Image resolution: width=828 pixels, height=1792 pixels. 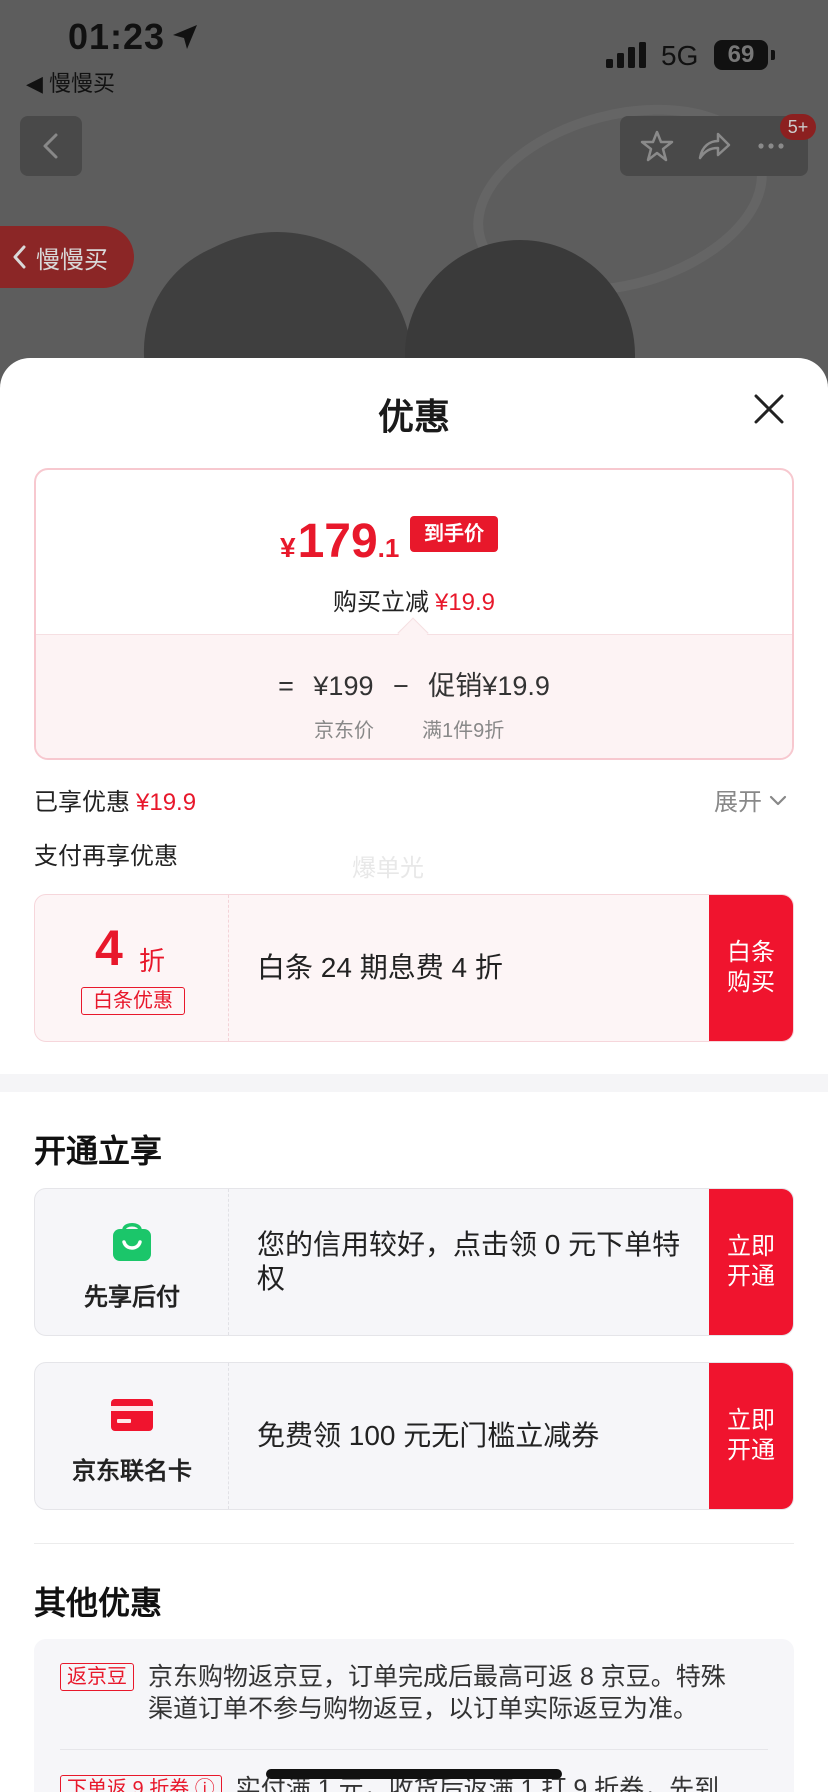 What do you see at coordinates (380, 602) in the screenshot?
I see `reduce-label: 购买立减` at bounding box center [380, 602].